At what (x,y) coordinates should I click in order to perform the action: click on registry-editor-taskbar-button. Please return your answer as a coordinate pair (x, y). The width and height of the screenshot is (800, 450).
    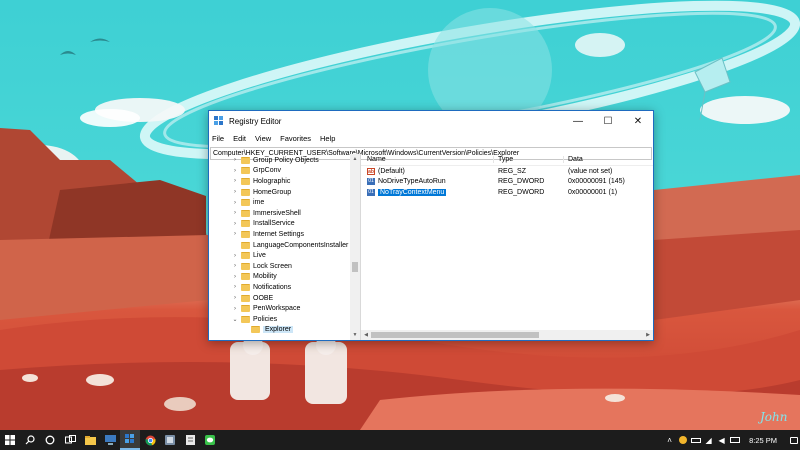
    Looking at the image, I should click on (130, 440).